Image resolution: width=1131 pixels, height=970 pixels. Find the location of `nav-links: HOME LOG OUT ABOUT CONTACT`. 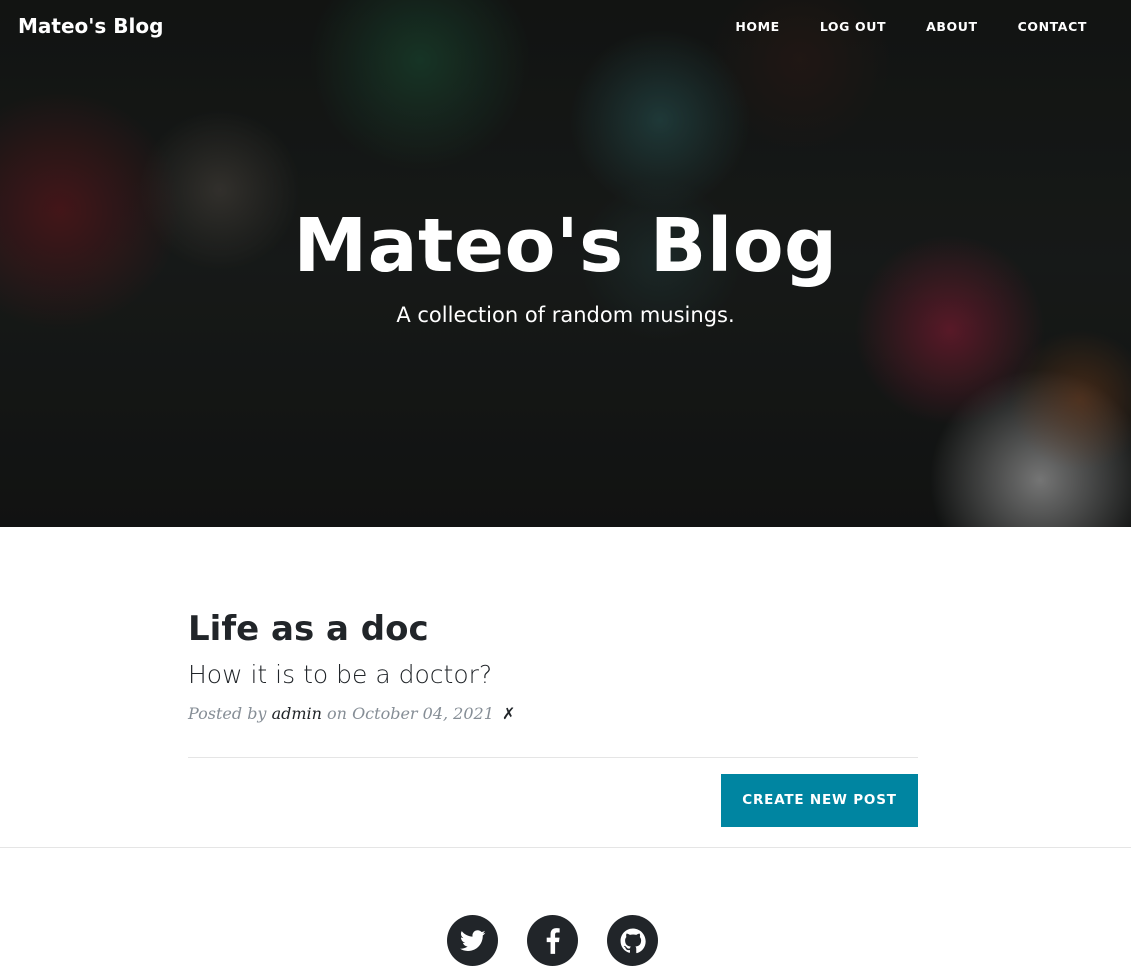

nav-links: HOME LOG OUT ABOUT CONTACT is located at coordinates (911, 26).